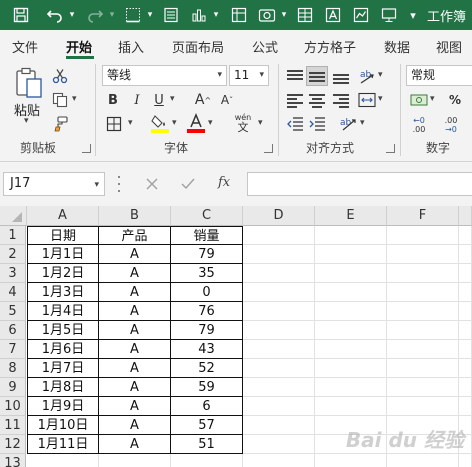 This screenshot has height=467, width=472. Describe the element at coordinates (239, 15) in the screenshot. I see `camera-icon` at that location.